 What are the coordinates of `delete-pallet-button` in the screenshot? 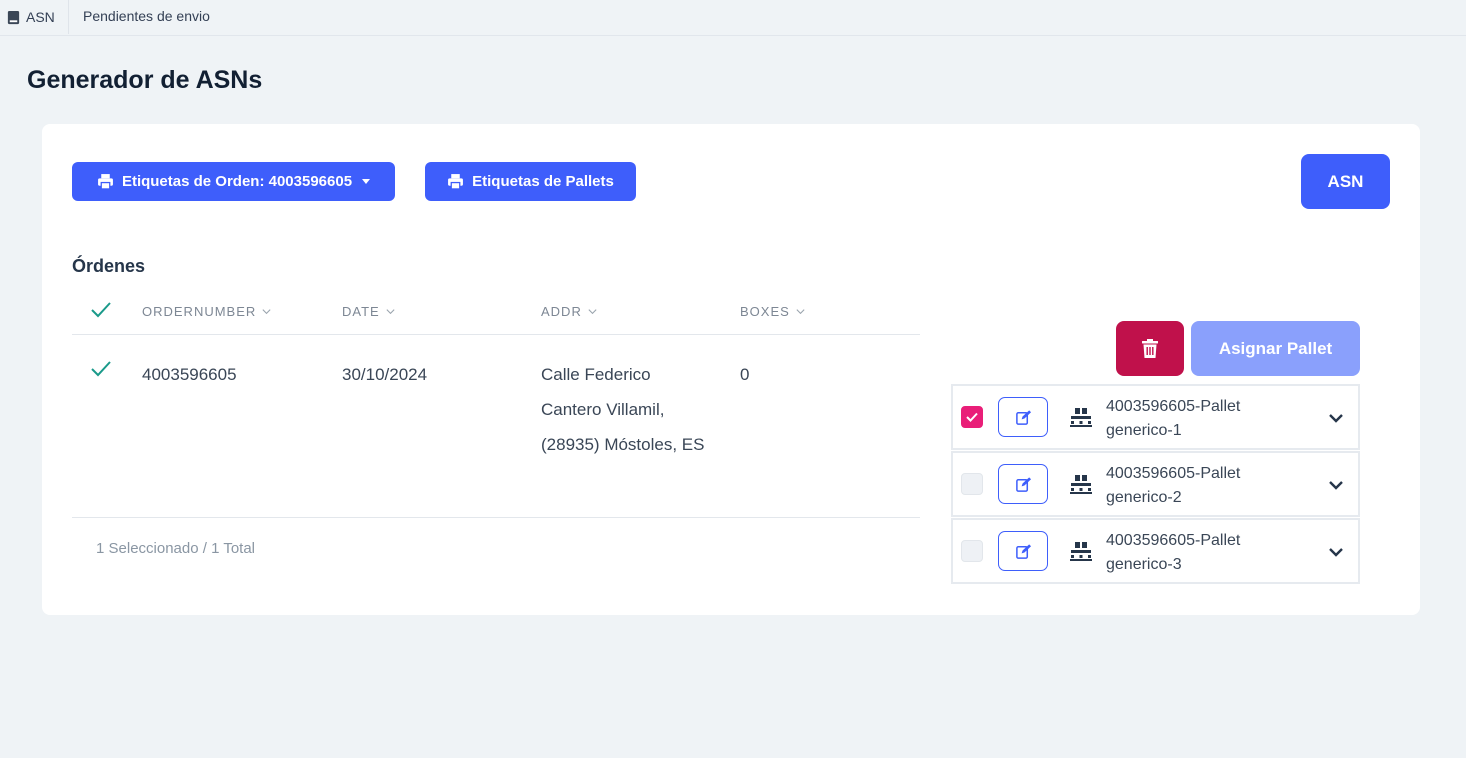 It's located at (1150, 348).